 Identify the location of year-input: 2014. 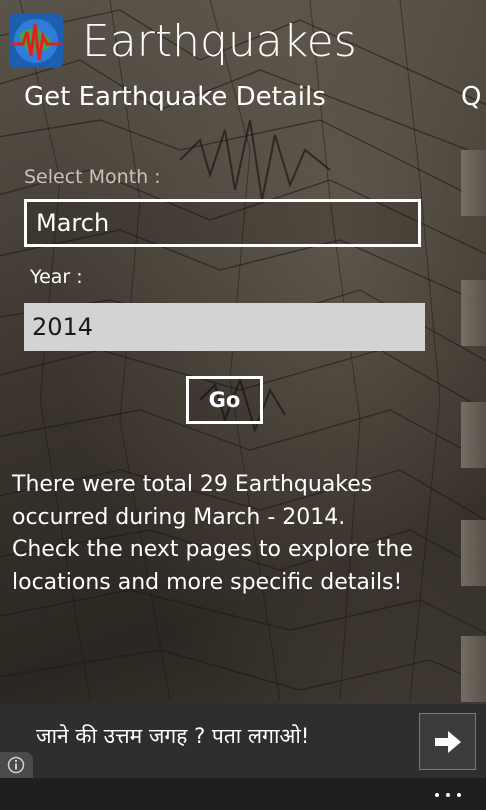
(224, 327).